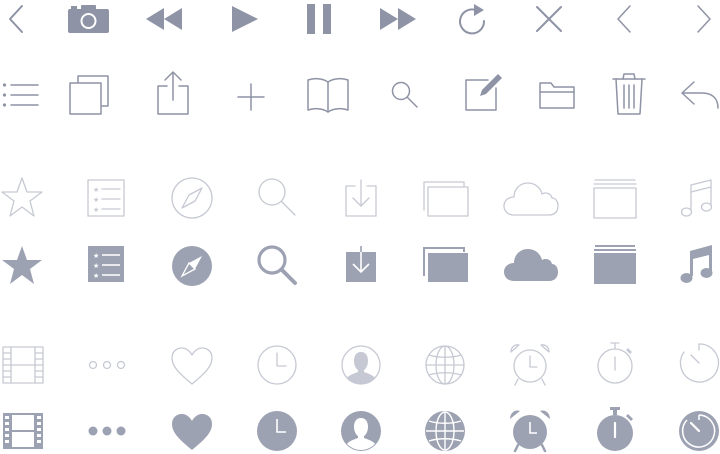 This screenshot has width=720, height=454. I want to click on more-outline-icon, so click(107, 365).